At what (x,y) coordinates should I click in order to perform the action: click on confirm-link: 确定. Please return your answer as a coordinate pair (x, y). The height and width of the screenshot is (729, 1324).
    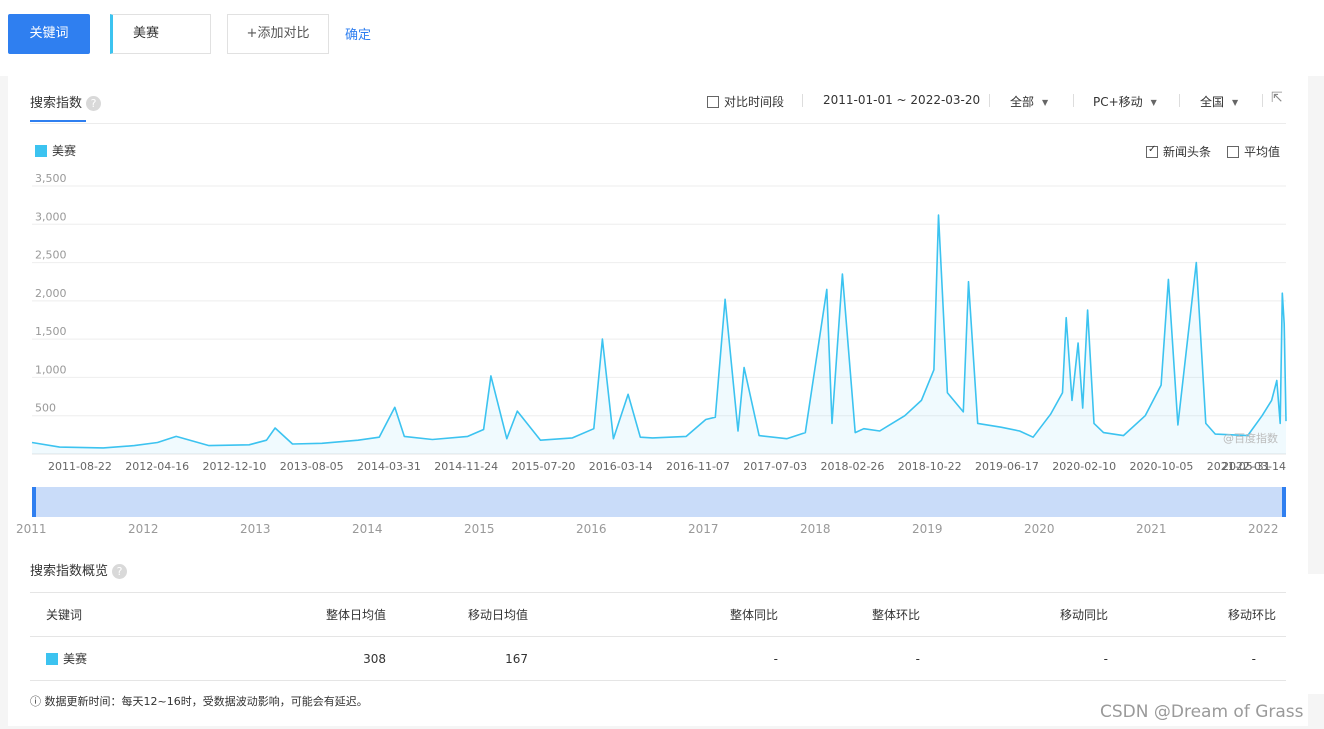
    Looking at the image, I should click on (358, 33).